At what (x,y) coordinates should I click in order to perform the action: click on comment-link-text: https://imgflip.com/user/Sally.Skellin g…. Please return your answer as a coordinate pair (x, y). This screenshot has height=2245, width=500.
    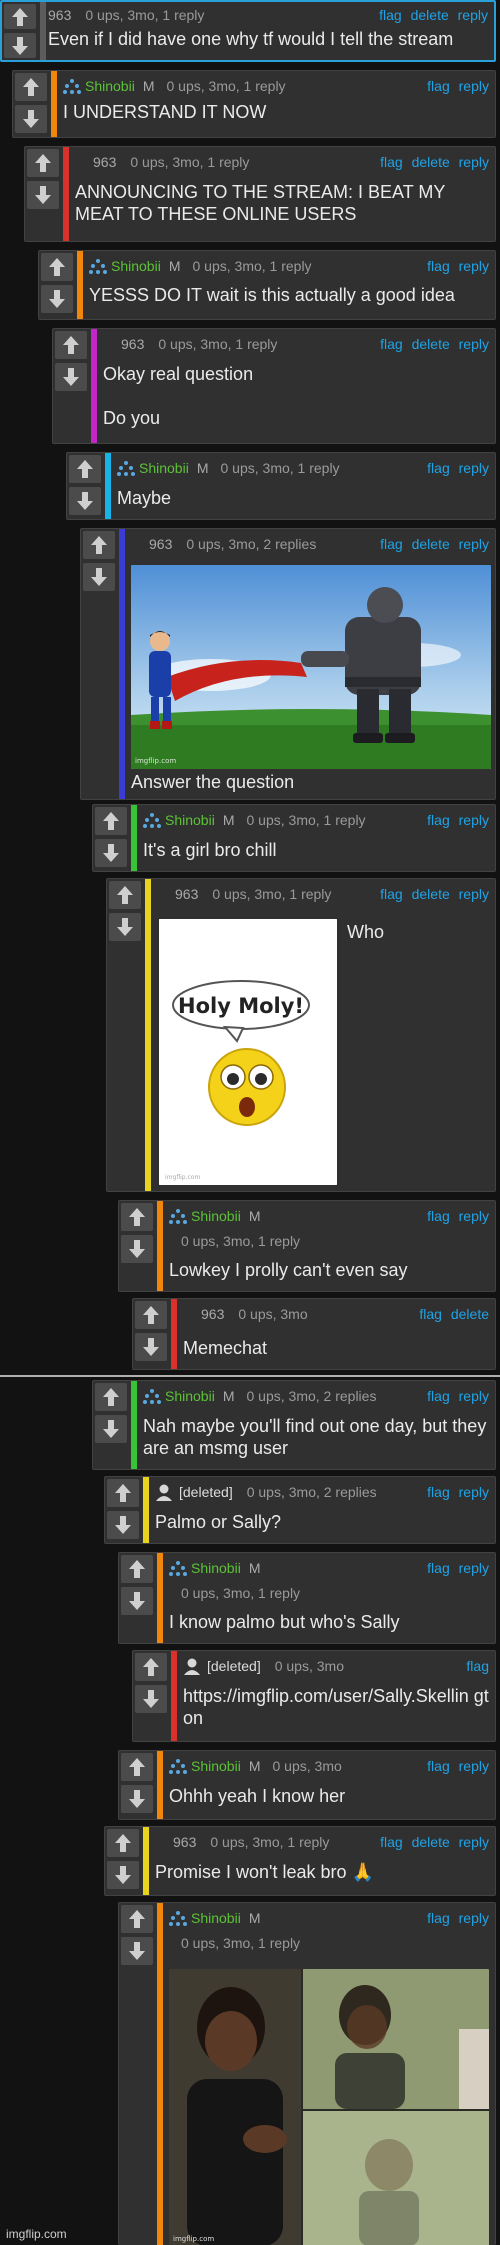
    Looking at the image, I should click on (336, 1705).